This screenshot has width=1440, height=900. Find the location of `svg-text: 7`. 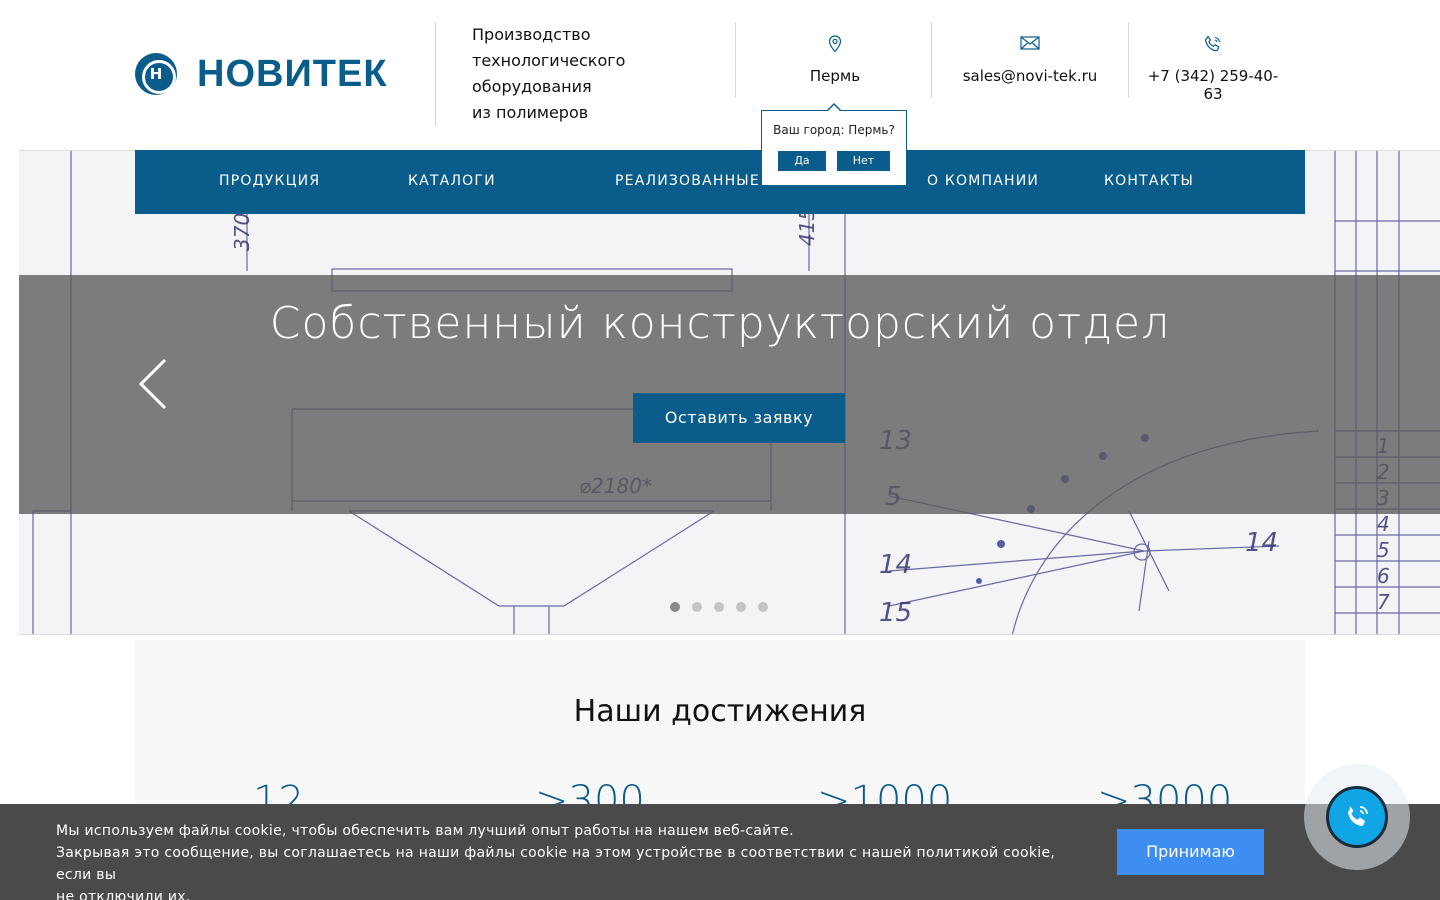

svg-text: 7 is located at coordinates (1383, 602).